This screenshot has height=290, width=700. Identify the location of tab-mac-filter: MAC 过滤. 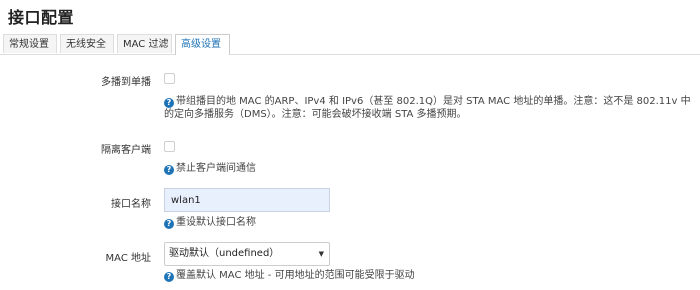
(144, 43).